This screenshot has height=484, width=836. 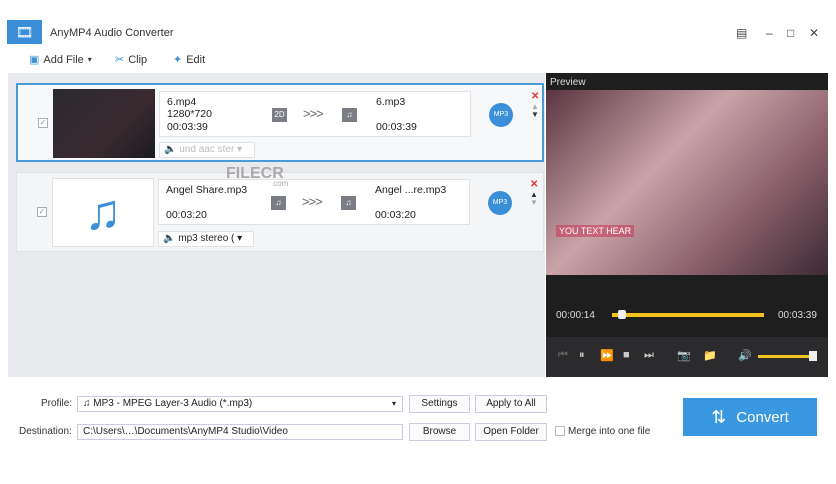 What do you see at coordinates (762, 417) in the screenshot?
I see `convert-label: Convert` at bounding box center [762, 417].